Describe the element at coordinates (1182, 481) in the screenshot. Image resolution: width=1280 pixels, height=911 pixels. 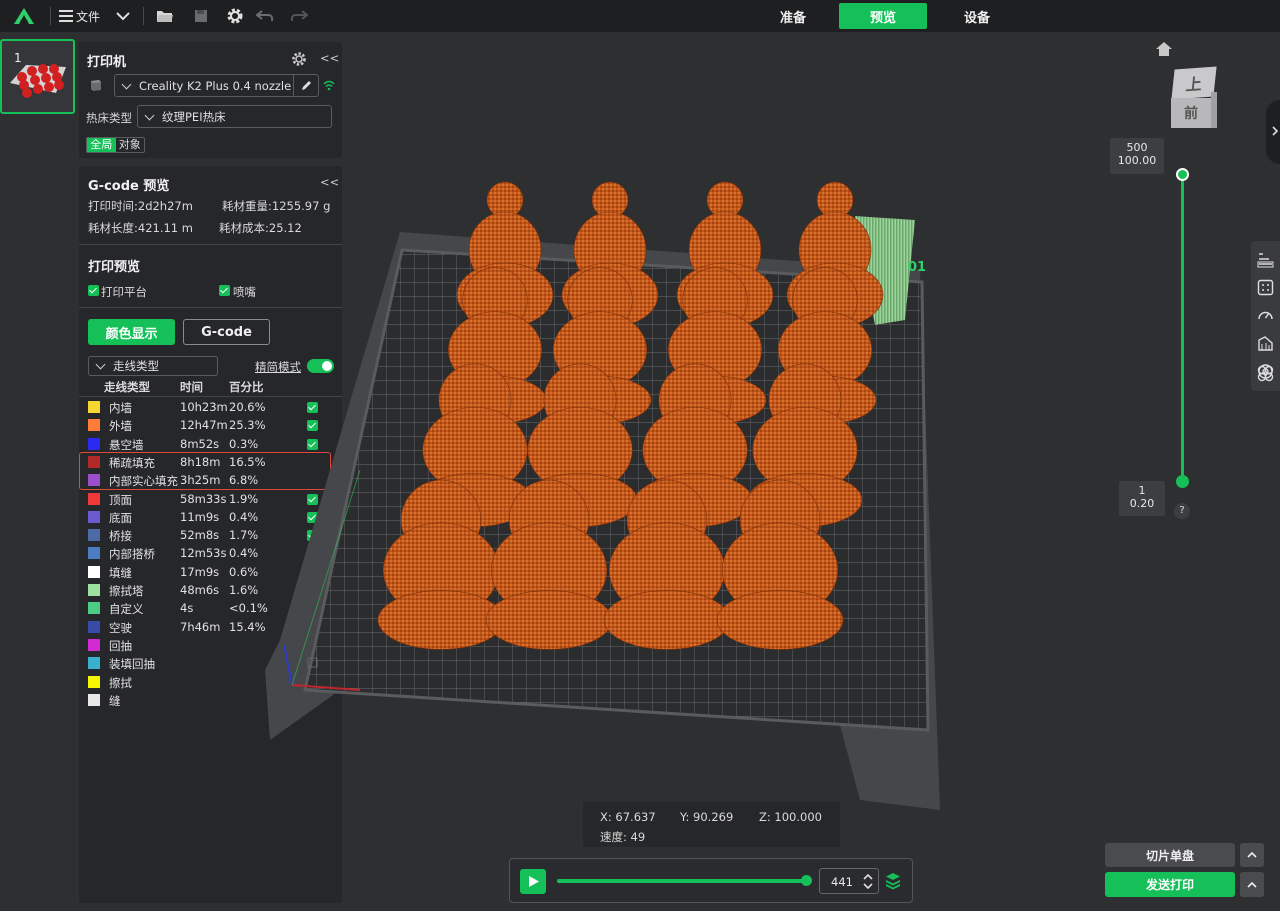
I see `layer-slider-bottom-handle` at that location.